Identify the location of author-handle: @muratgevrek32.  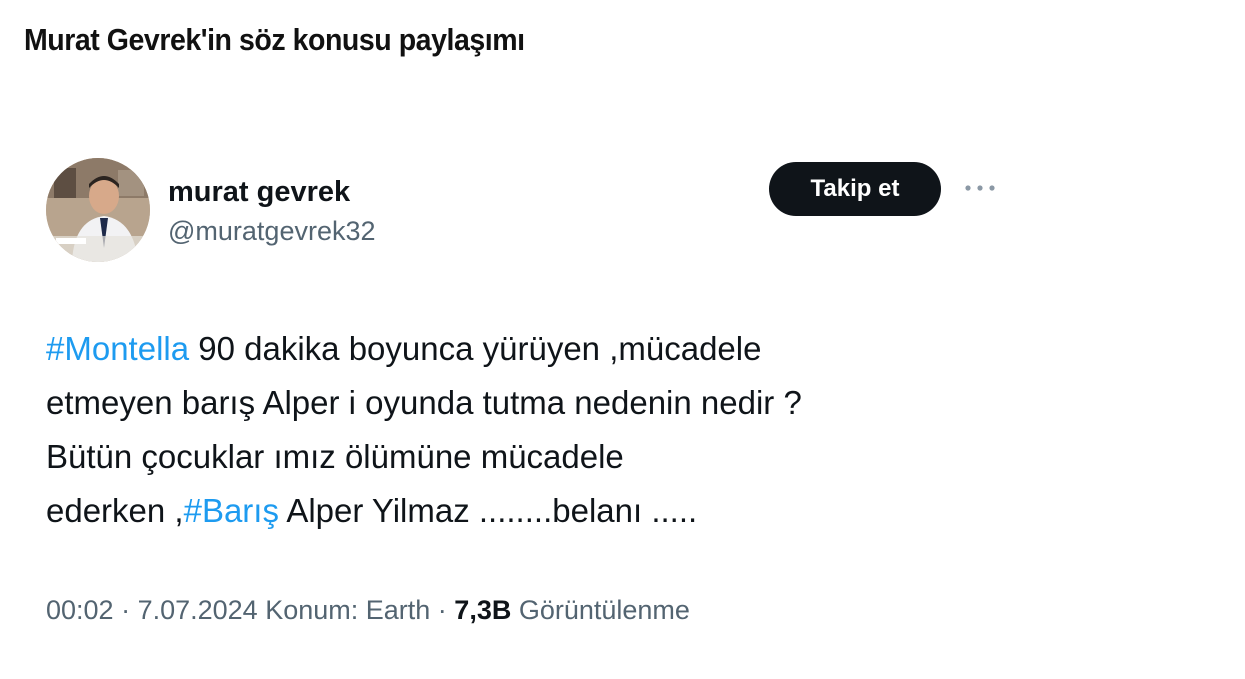
(272, 231).